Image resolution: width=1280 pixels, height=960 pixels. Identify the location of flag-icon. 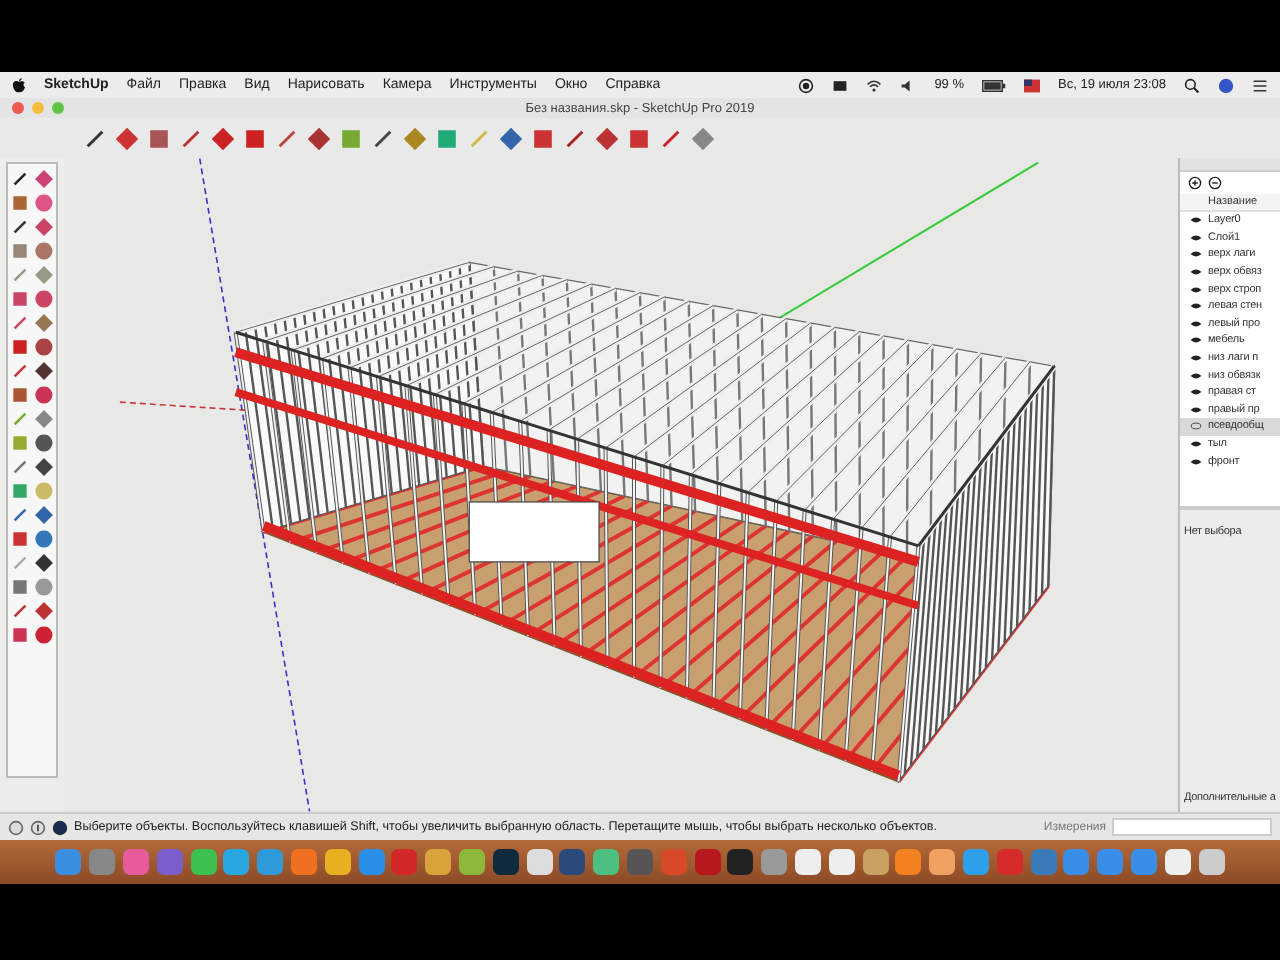
(1032, 85).